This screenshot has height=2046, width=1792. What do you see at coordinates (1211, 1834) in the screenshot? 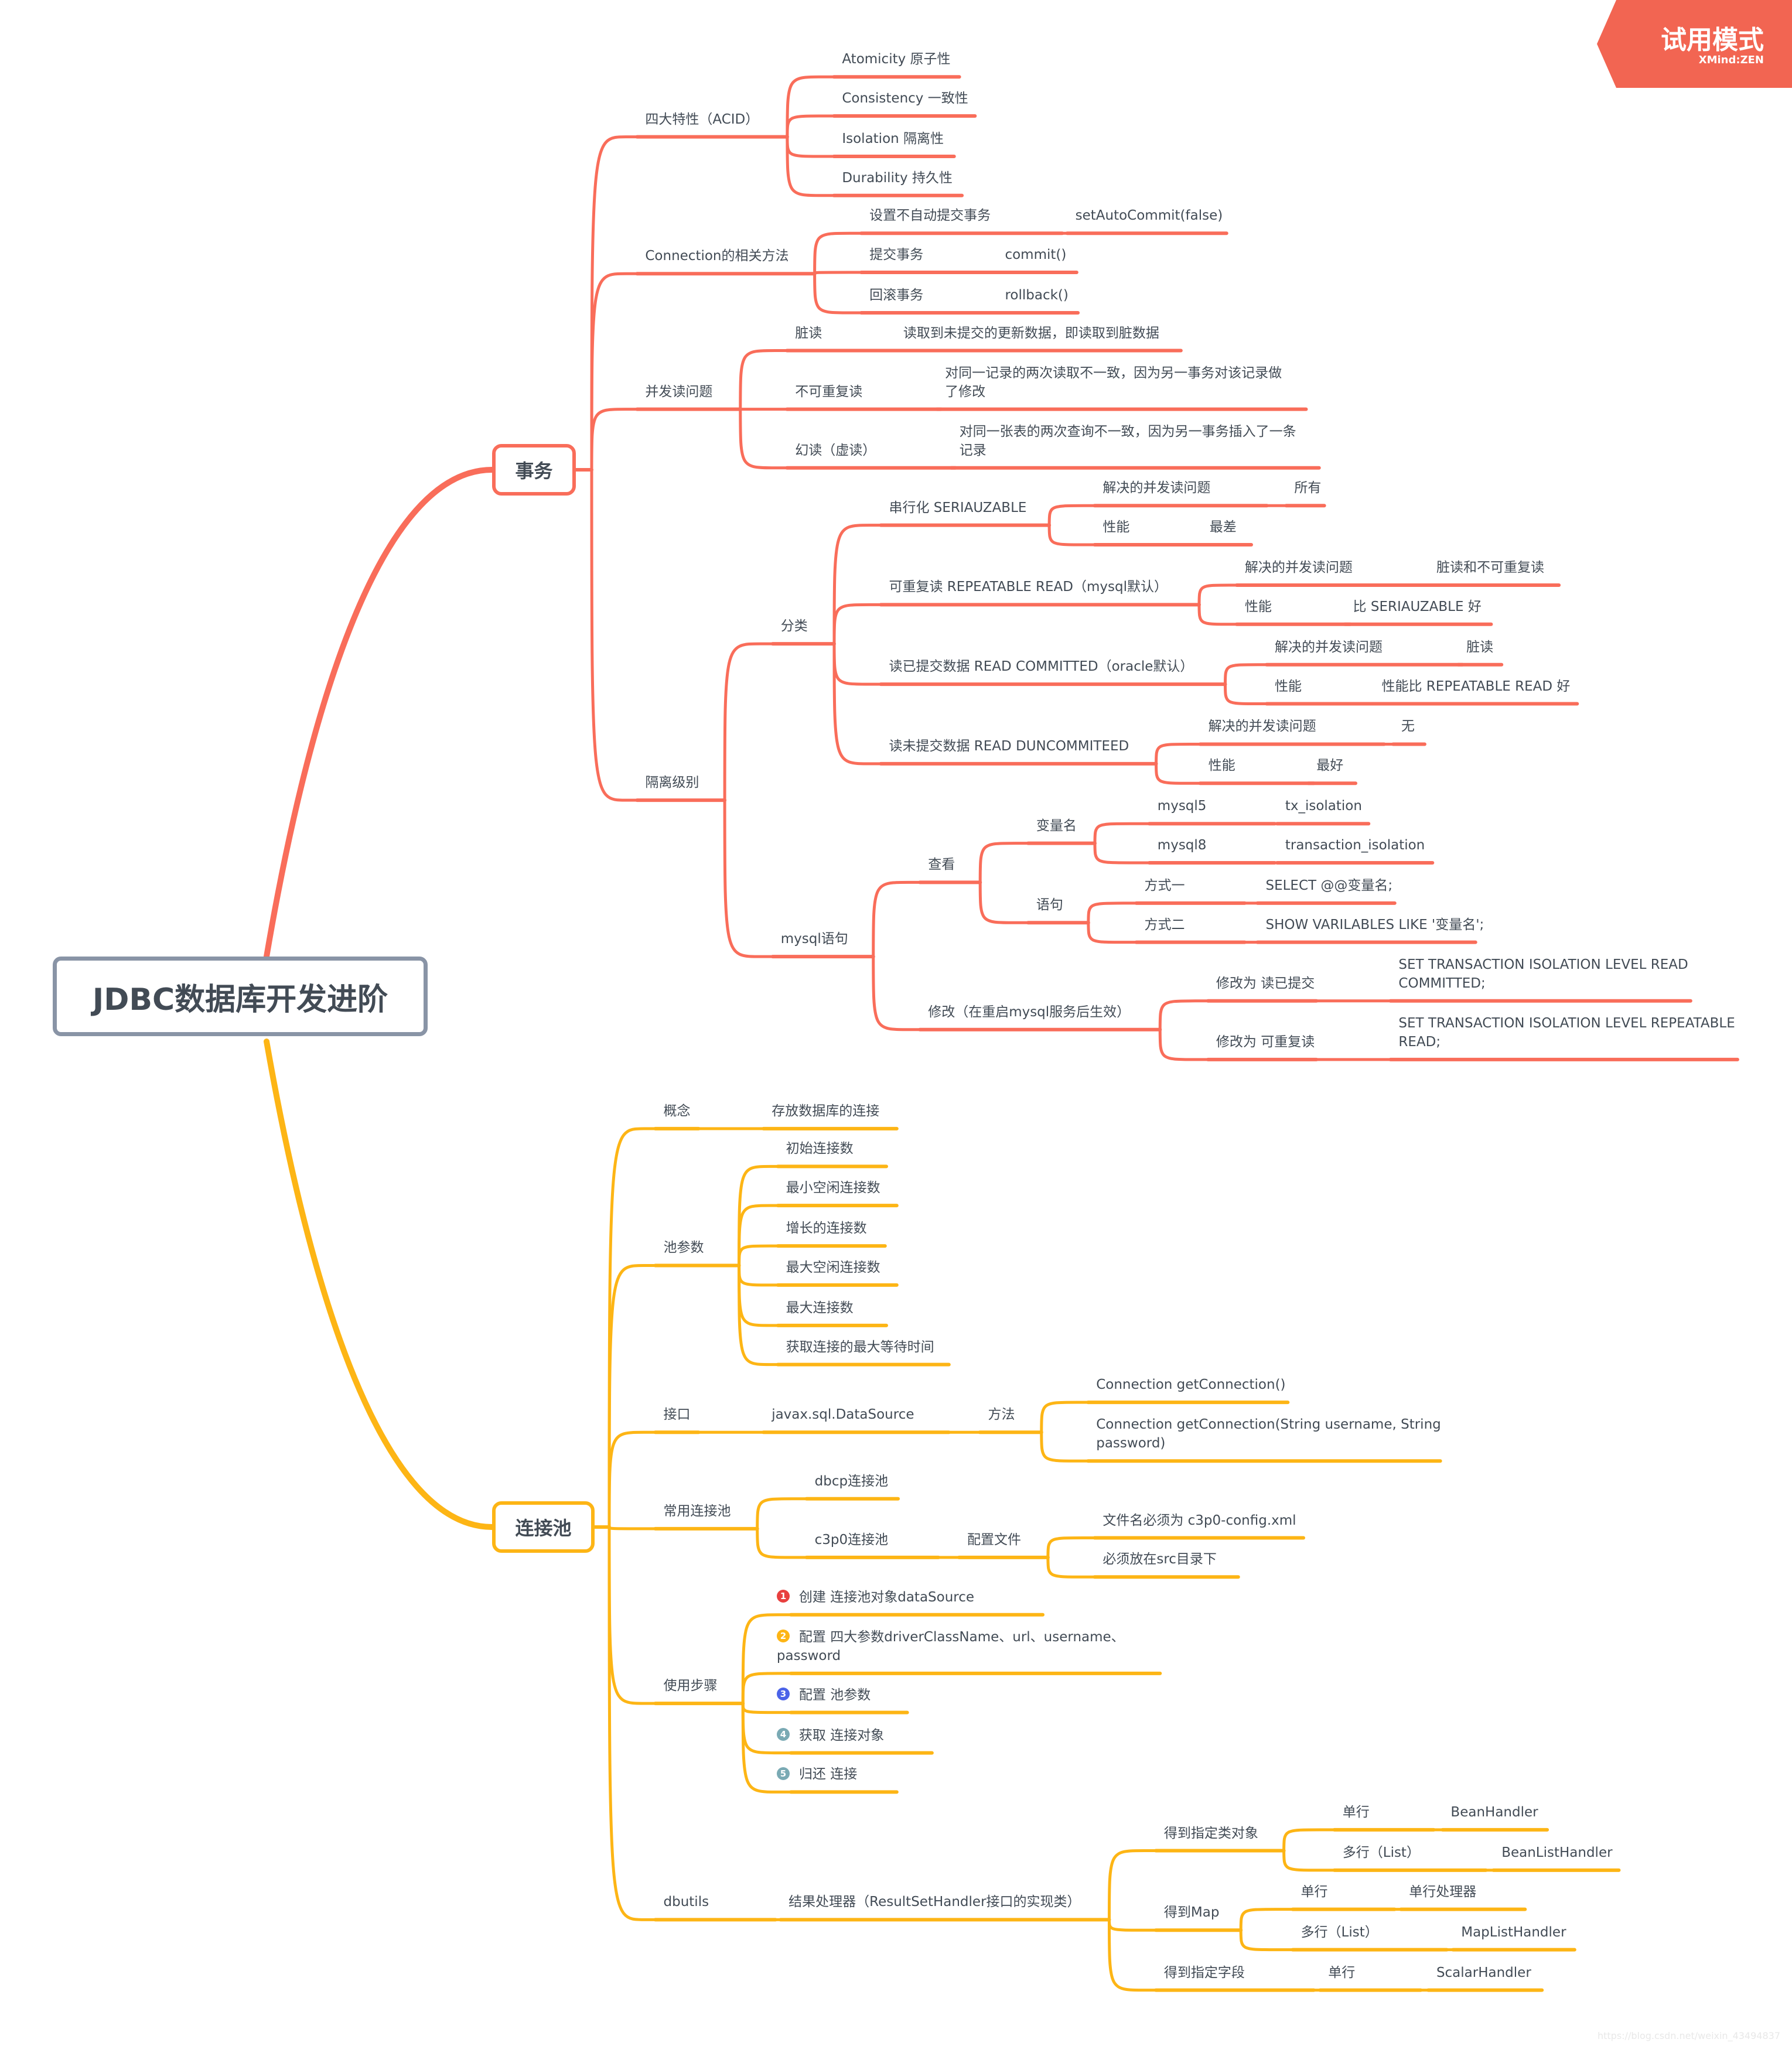
I see `topic-p6a1: 得到指定类对象` at bounding box center [1211, 1834].